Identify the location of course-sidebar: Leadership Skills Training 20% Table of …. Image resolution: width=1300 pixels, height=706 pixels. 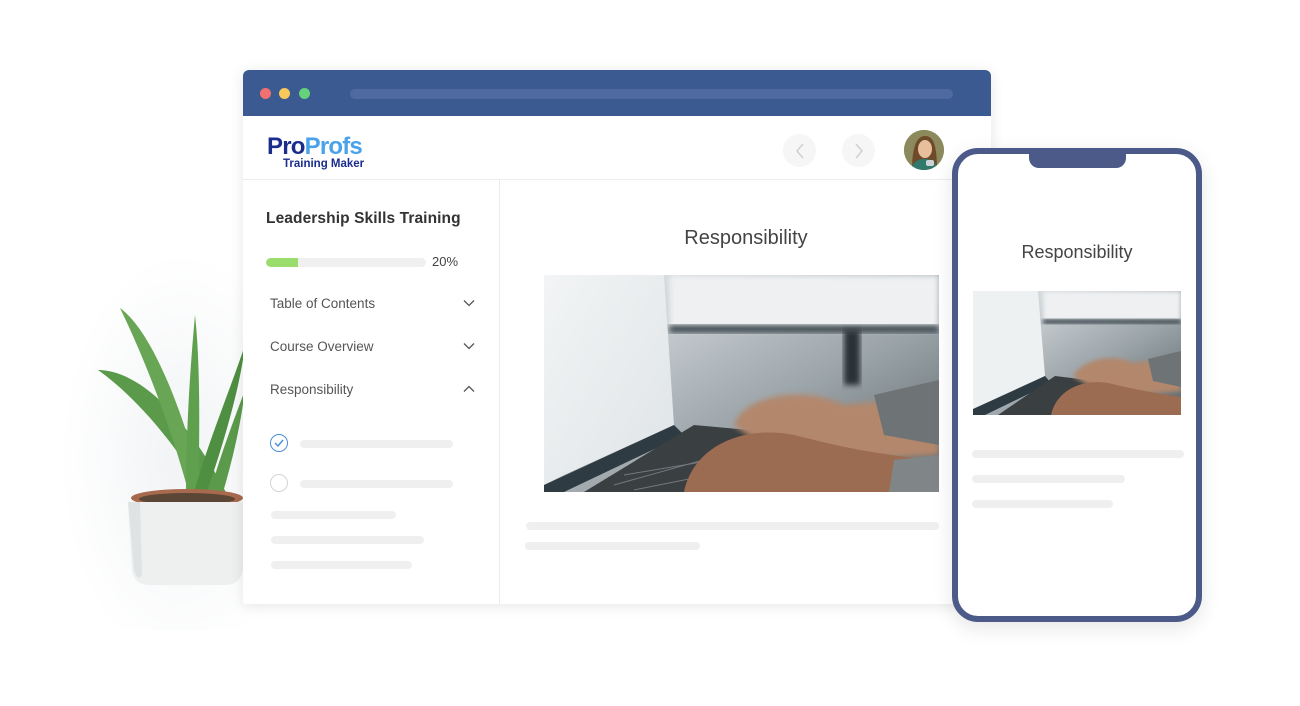
(371, 392).